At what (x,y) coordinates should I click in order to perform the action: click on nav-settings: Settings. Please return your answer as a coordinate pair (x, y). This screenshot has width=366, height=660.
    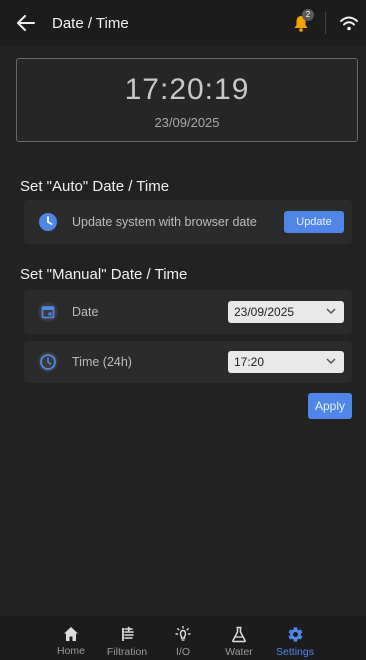
    Looking at the image, I should click on (295, 638).